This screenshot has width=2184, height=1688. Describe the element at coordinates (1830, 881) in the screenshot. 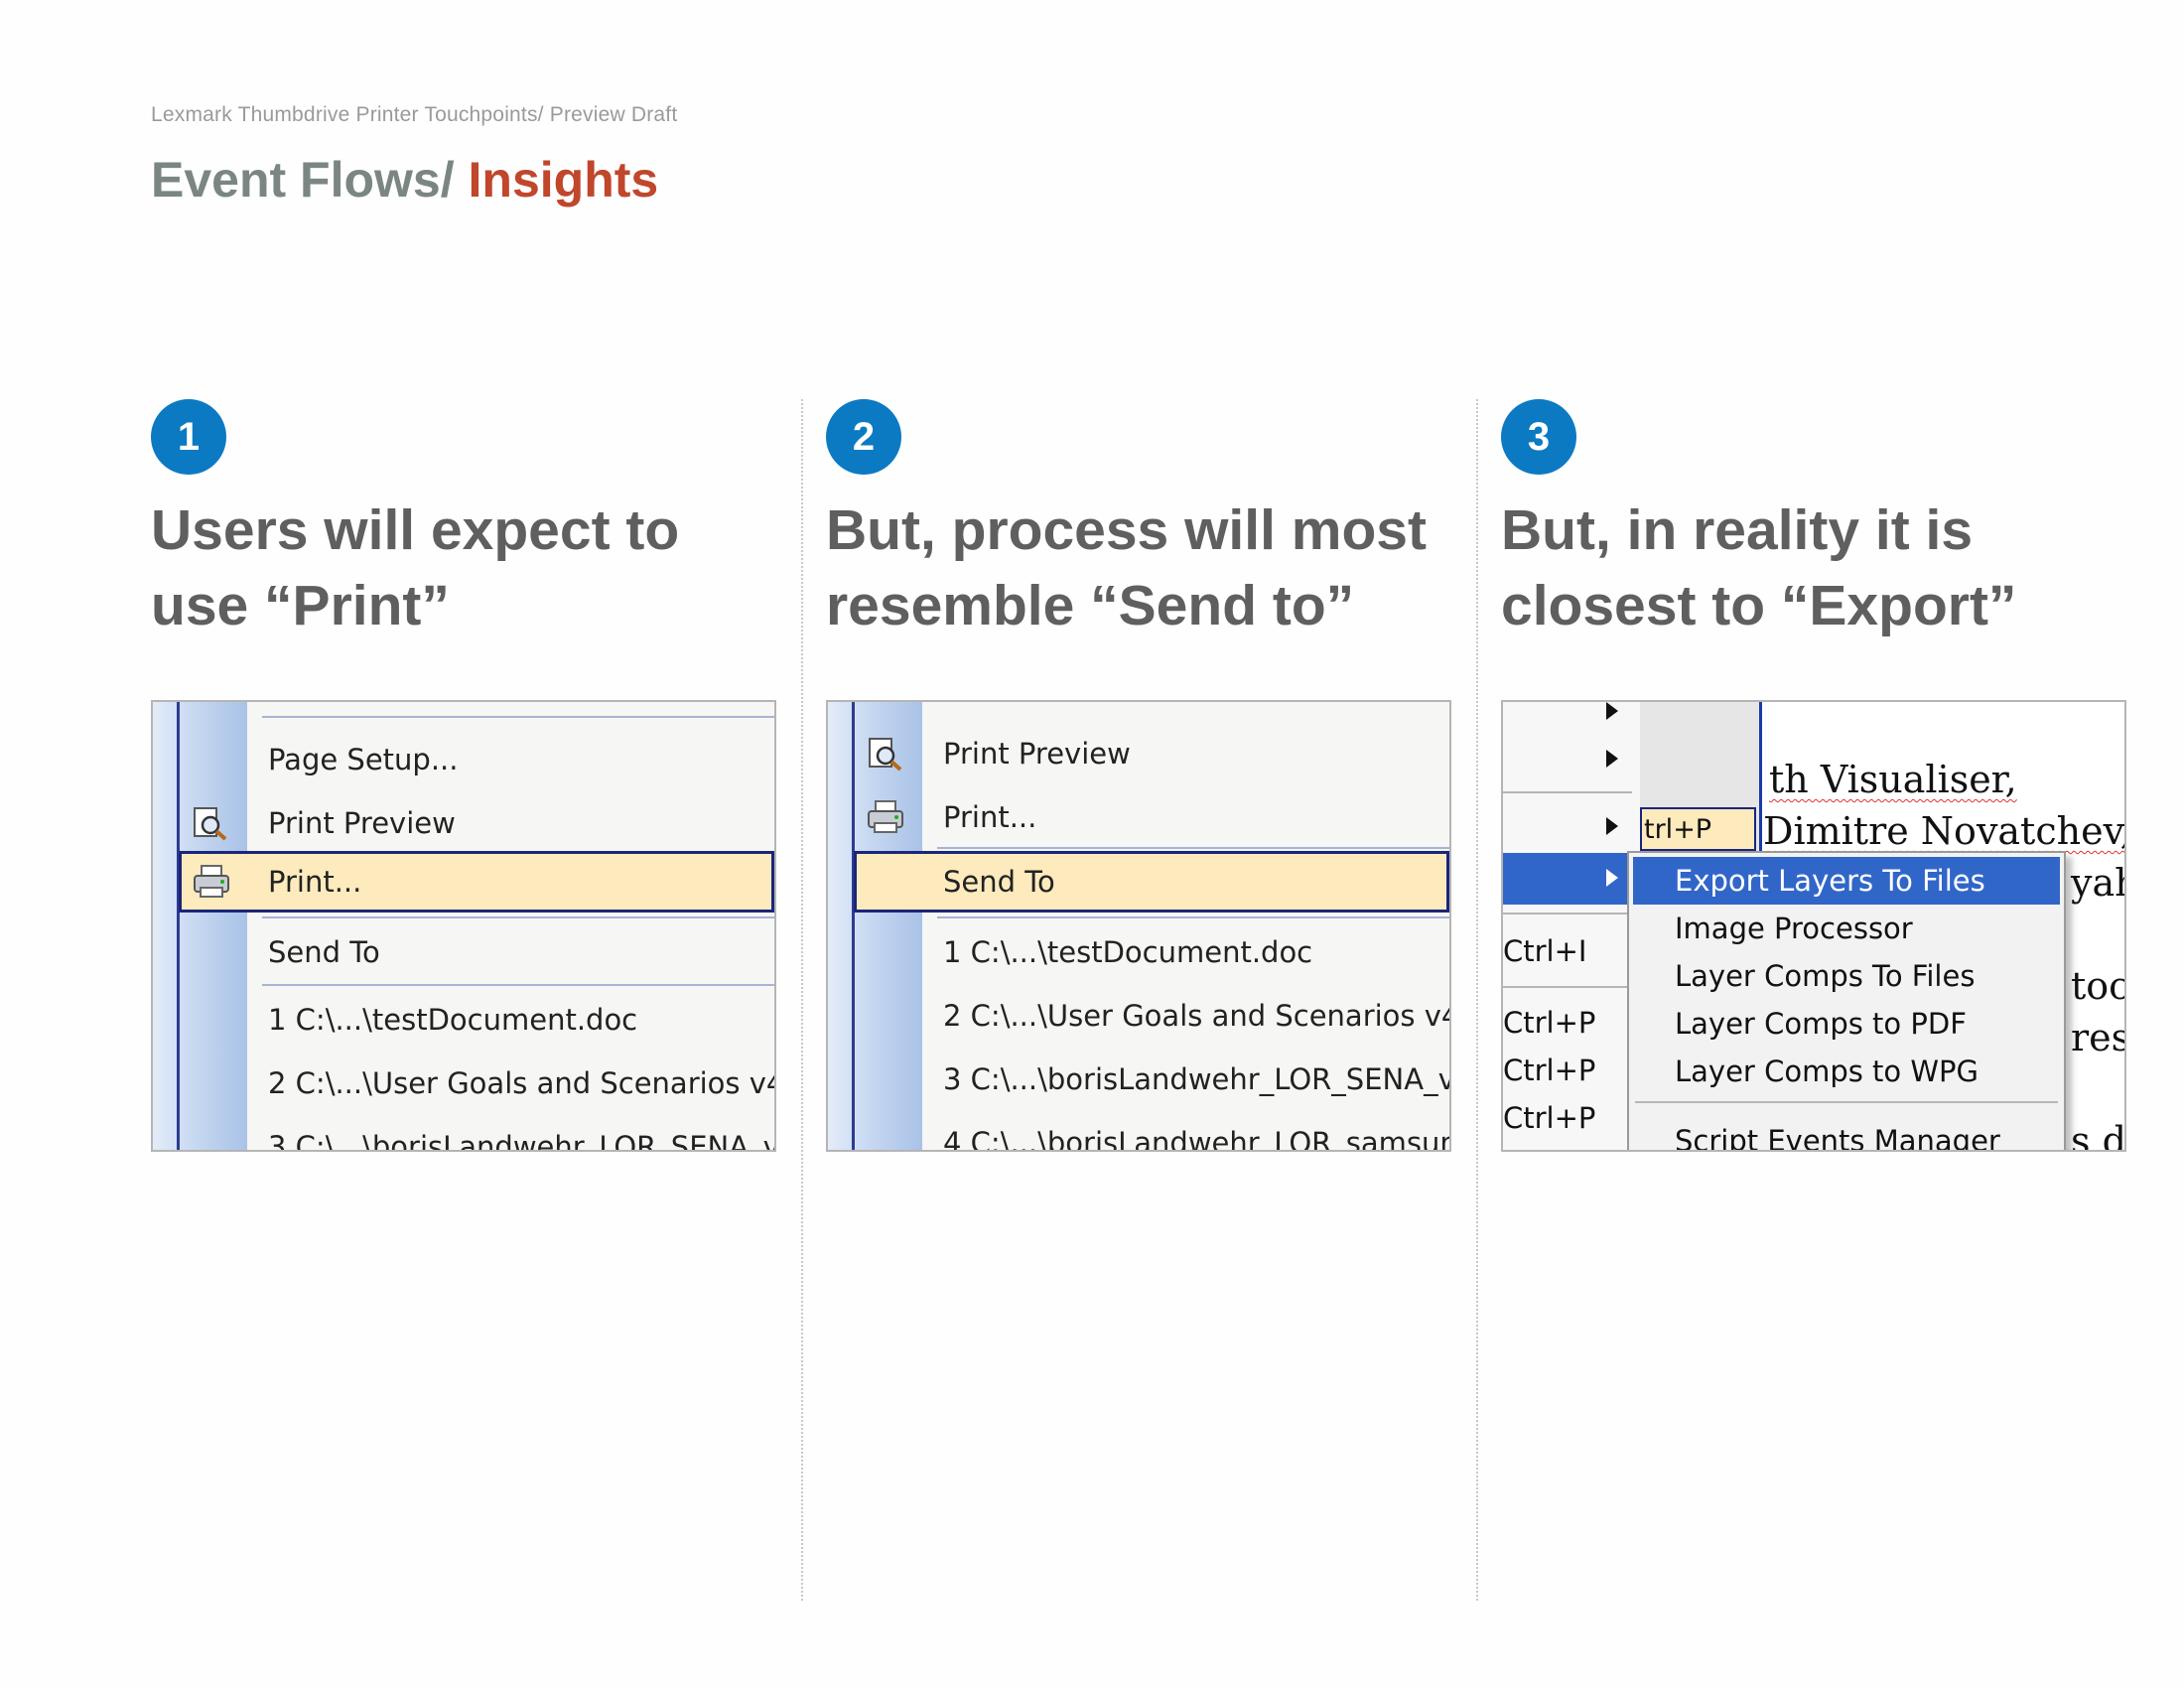

I see `menu-item-label: Export Layers To Files` at that location.